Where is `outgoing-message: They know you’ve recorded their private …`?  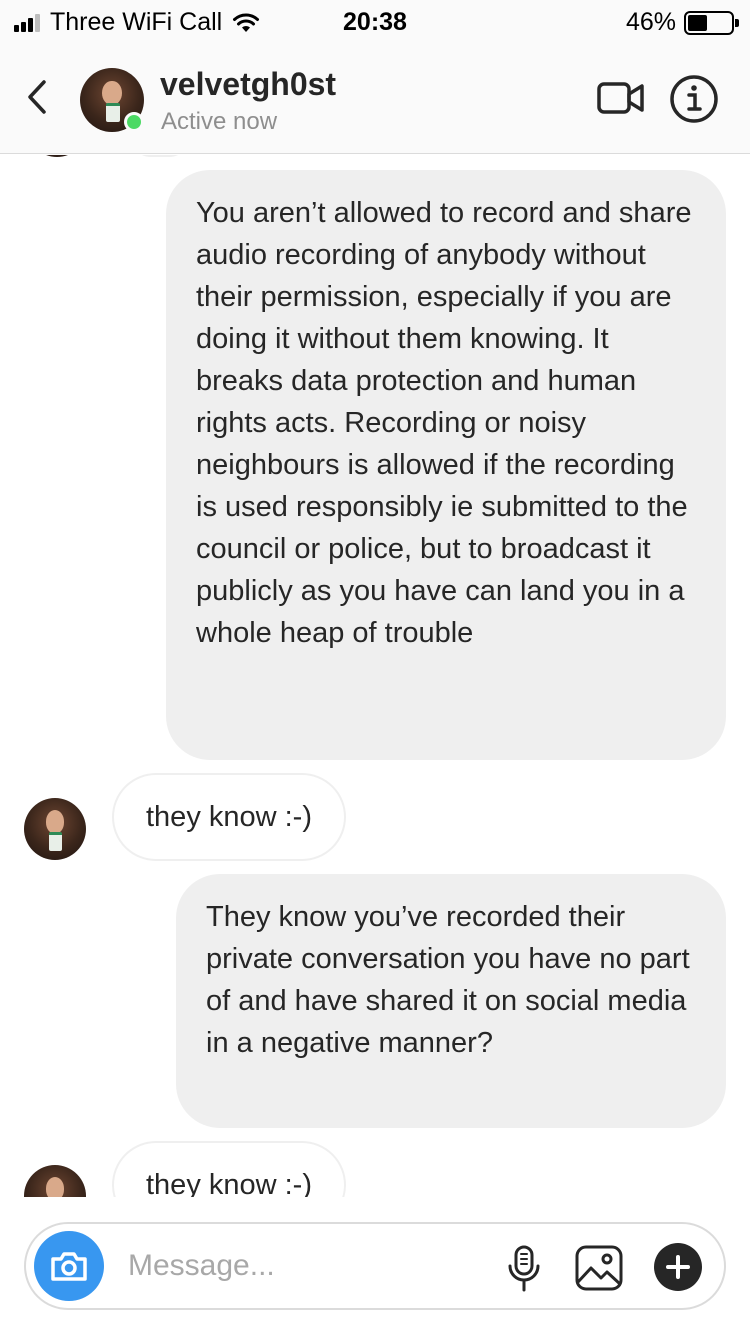 outgoing-message: They know you’ve recorded their private … is located at coordinates (451, 1001).